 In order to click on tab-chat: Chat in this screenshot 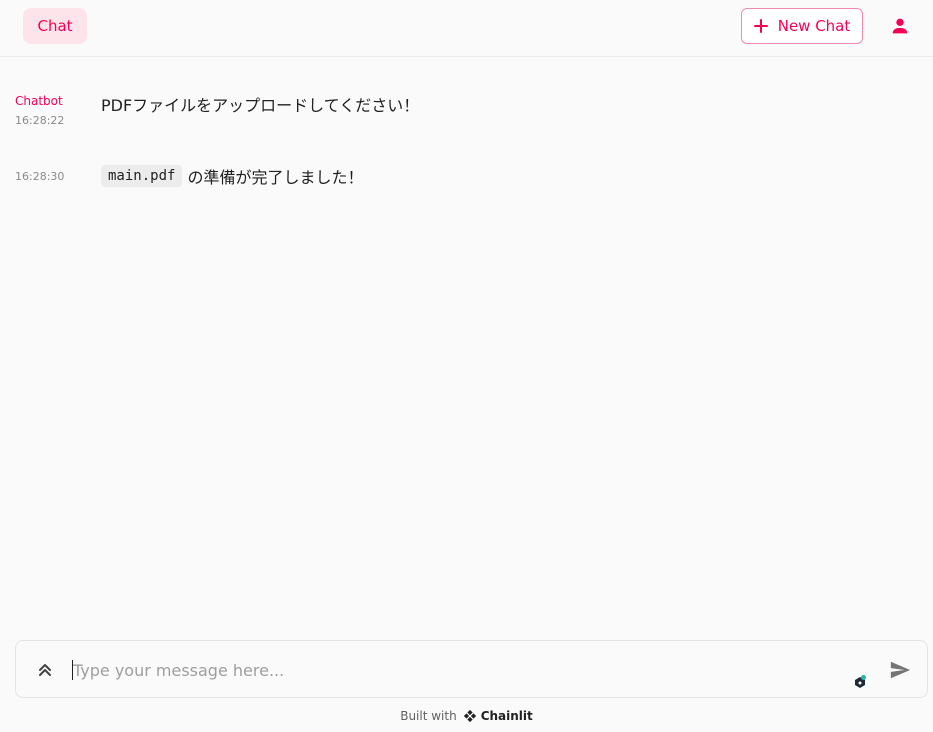, I will do `click(55, 26)`.